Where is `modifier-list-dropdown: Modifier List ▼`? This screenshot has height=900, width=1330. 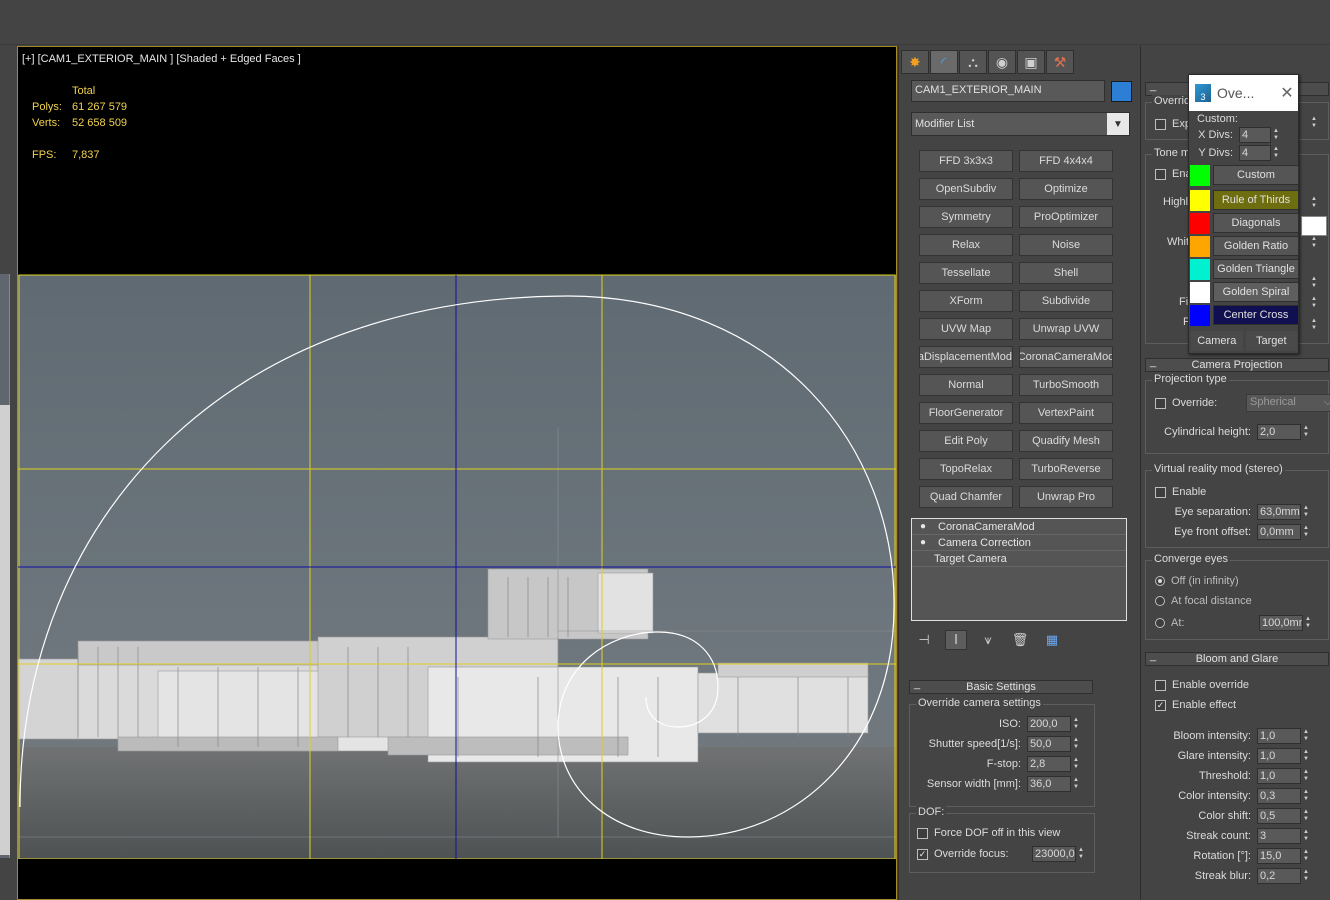 modifier-list-dropdown: Modifier List ▼ is located at coordinates (1020, 124).